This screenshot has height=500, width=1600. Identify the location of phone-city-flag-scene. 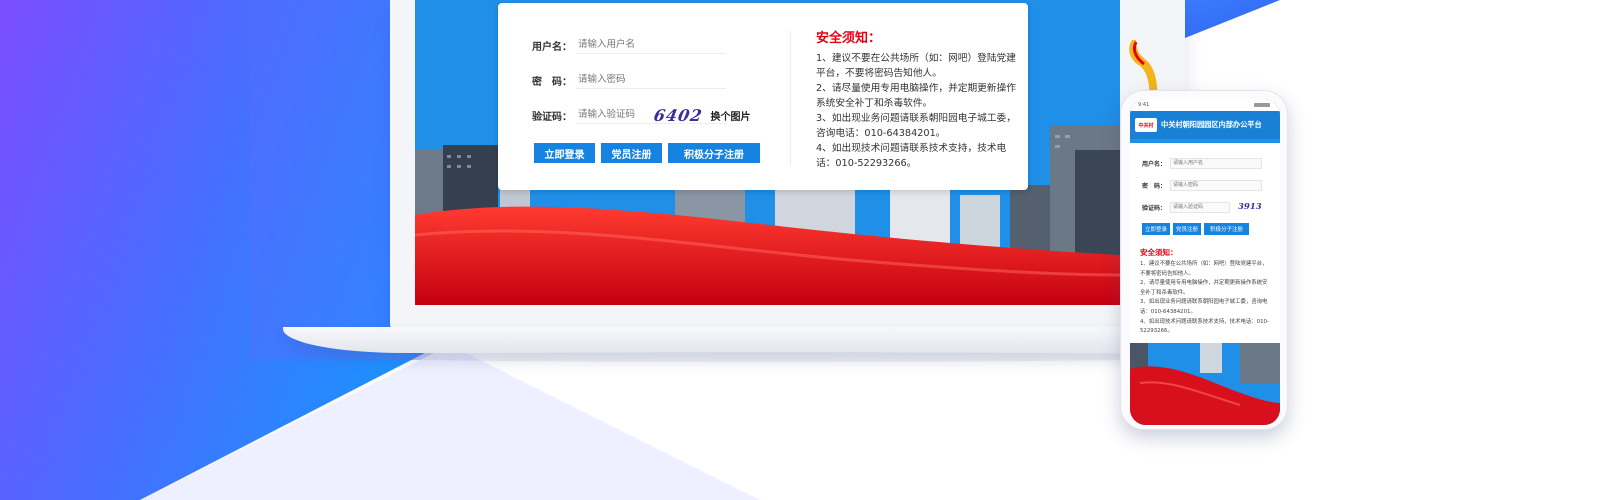
(1205, 384).